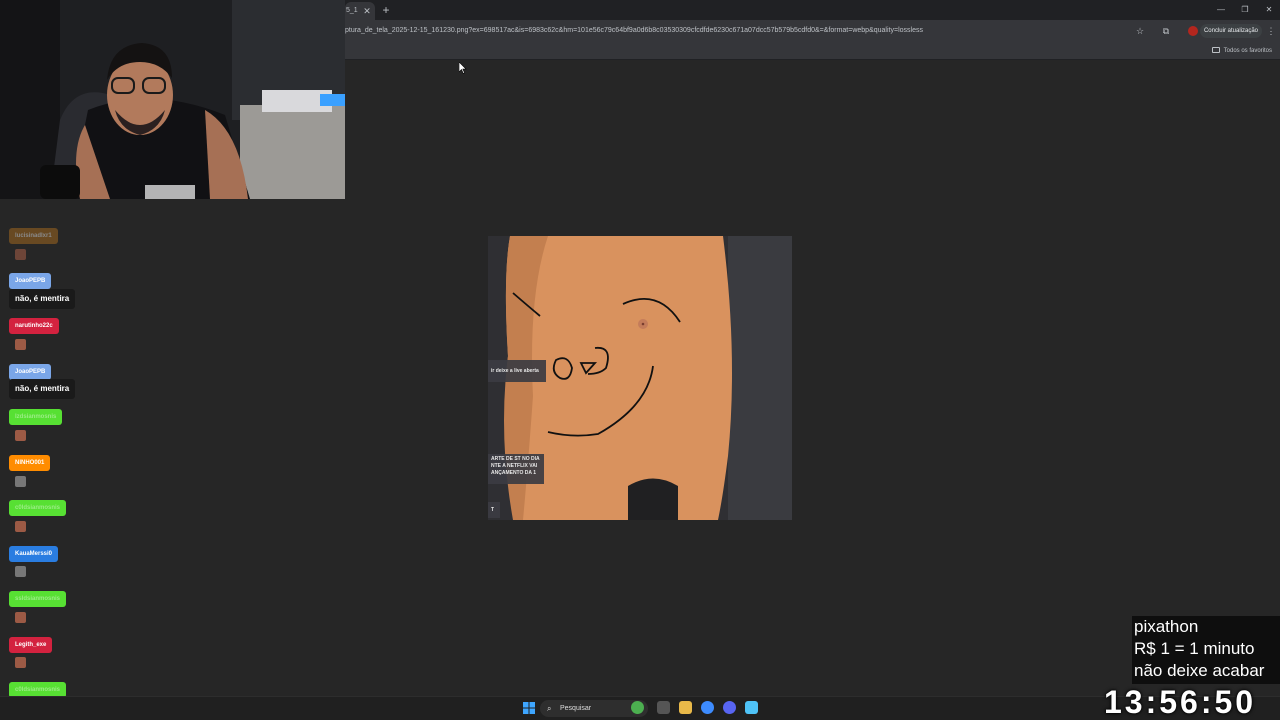 Image resolution: width=1280 pixels, height=720 pixels. What do you see at coordinates (1166, 31) in the screenshot?
I see `extensions-icon: ⧉` at bounding box center [1166, 31].